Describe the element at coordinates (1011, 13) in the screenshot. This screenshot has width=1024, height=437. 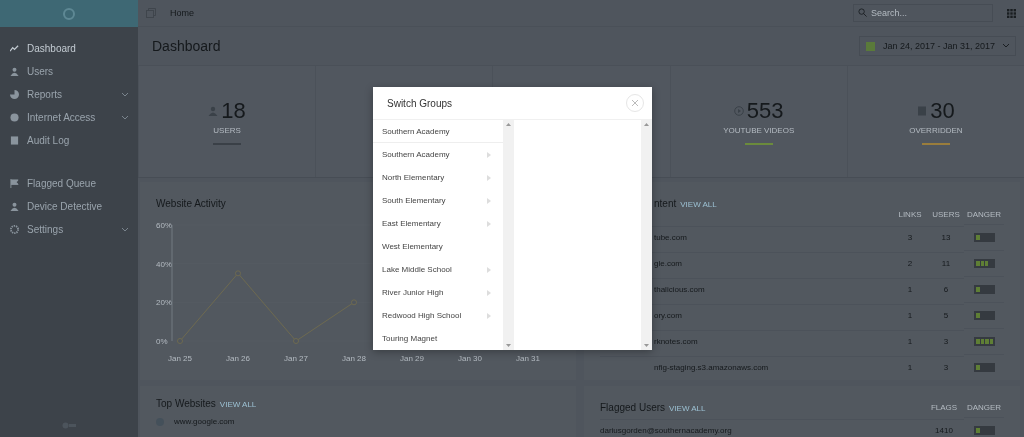
I see `grid-icon` at that location.